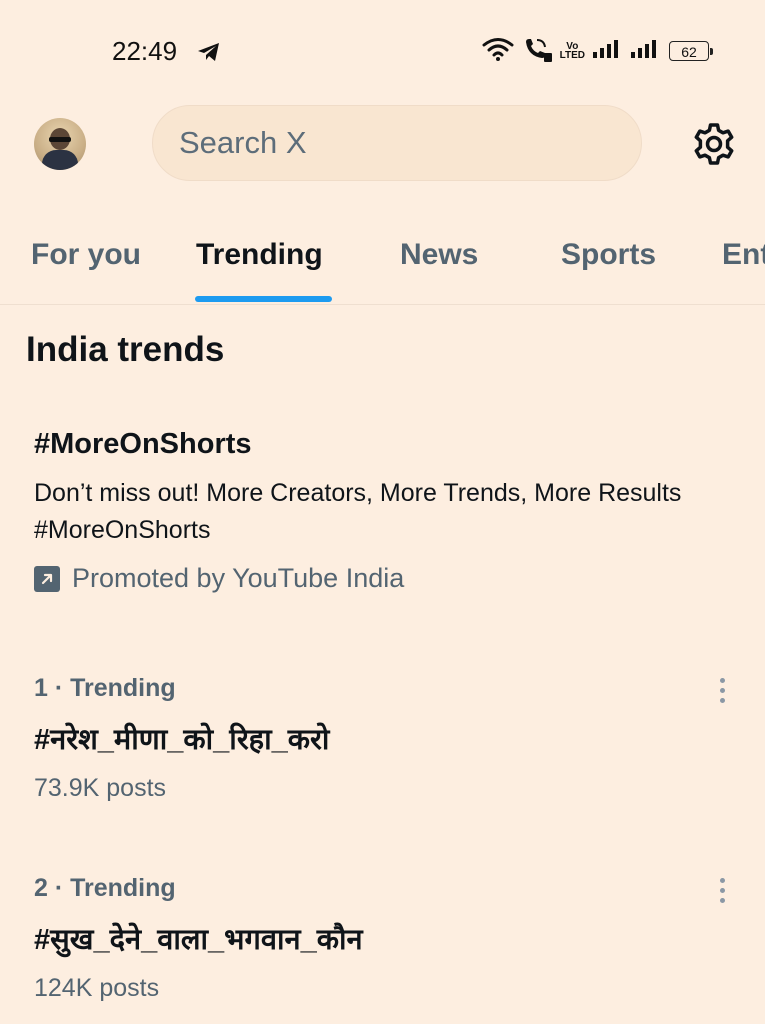 The width and height of the screenshot is (765, 1024). Describe the element at coordinates (60, 144) in the screenshot. I see `avatar` at that location.